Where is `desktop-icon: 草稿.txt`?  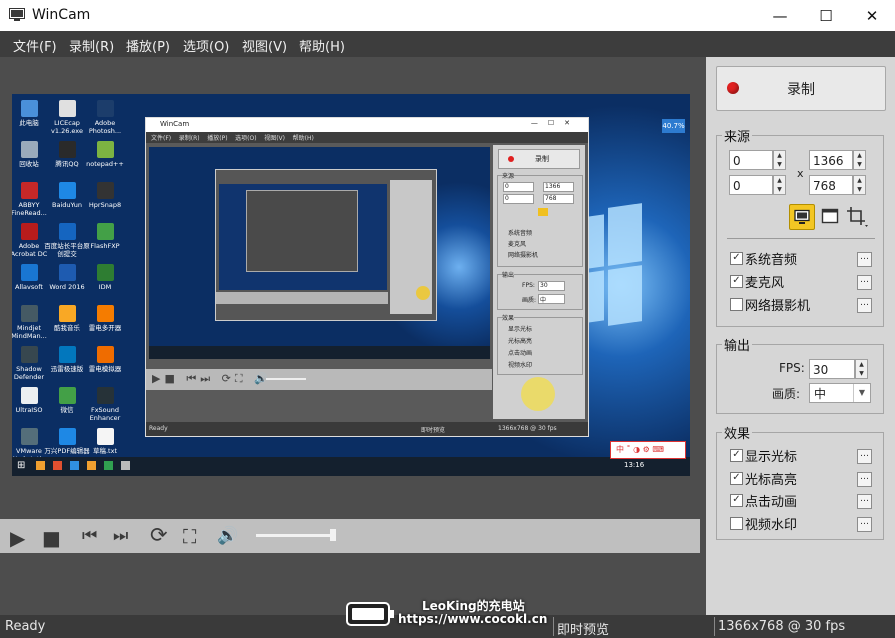 desktop-icon: 草稿.txt is located at coordinates (105, 441).